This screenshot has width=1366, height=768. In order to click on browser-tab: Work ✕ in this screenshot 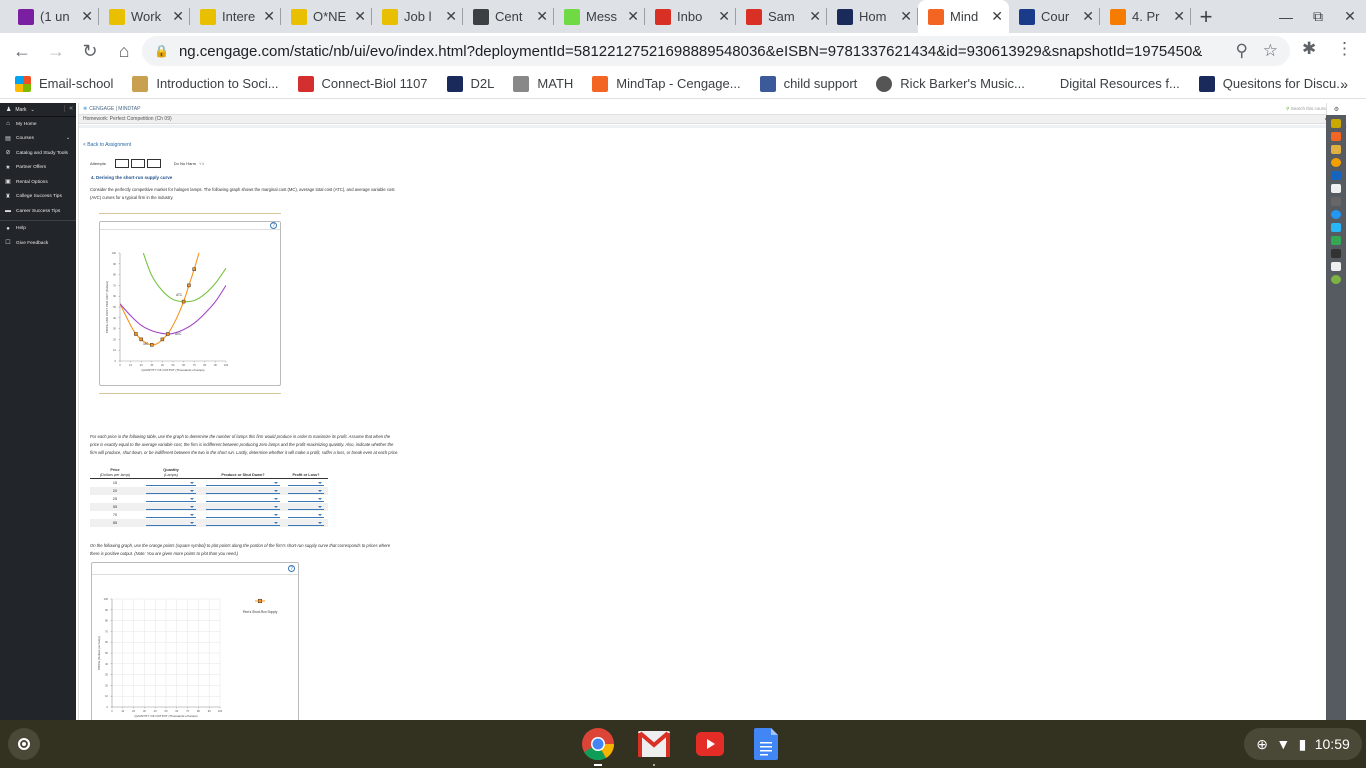, I will do `click(144, 16)`.